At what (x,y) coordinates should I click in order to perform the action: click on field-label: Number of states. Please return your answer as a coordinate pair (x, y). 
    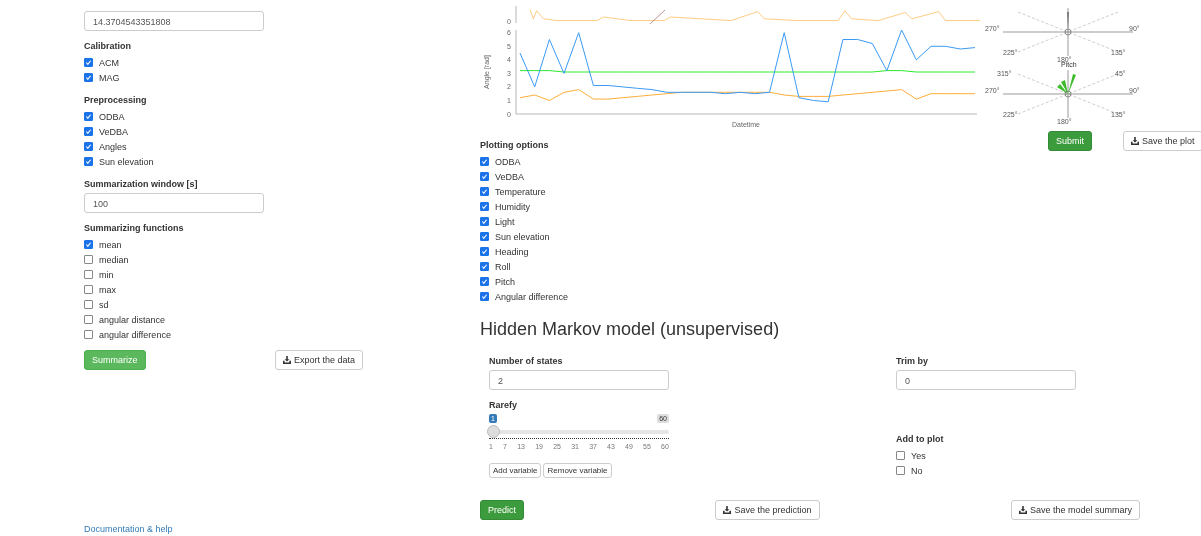
    Looking at the image, I should click on (526, 361).